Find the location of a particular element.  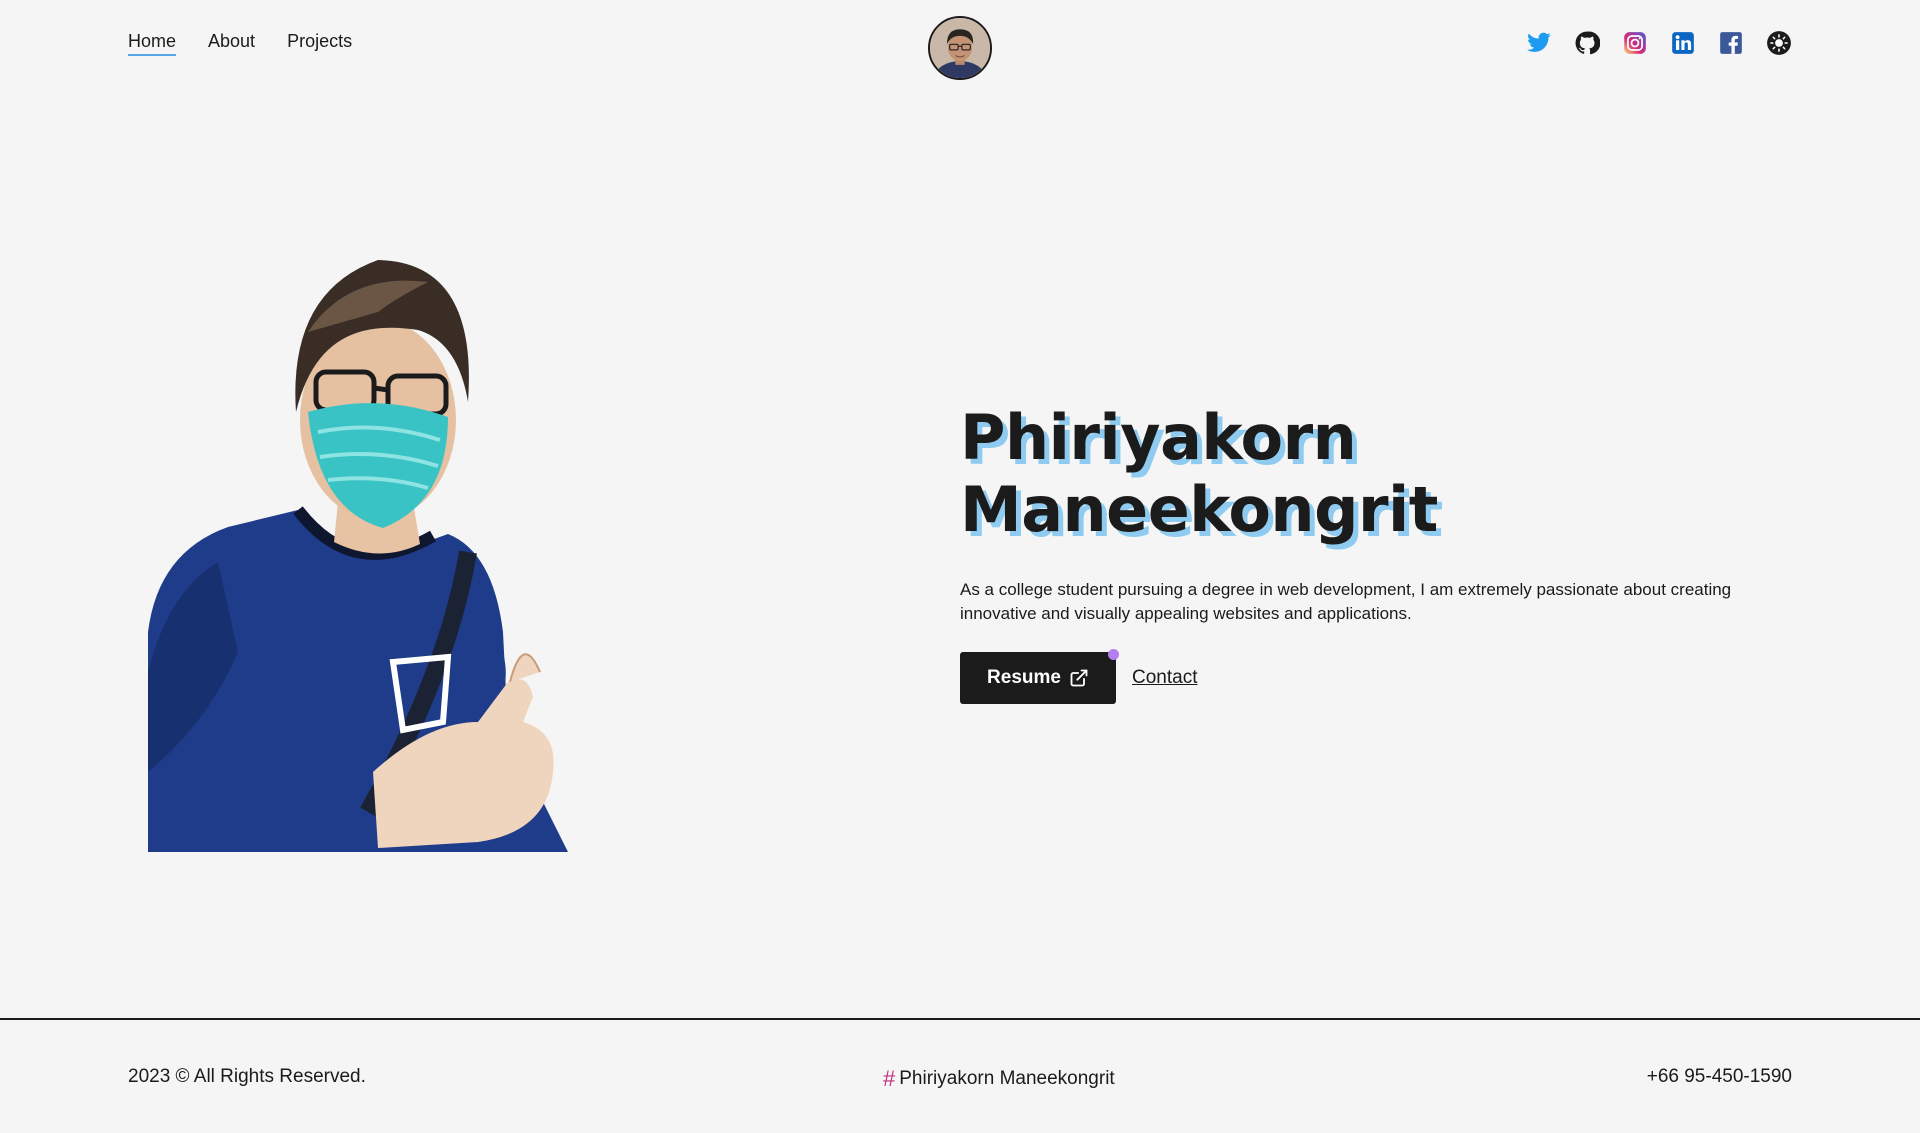

logo-avatar is located at coordinates (960, 48).